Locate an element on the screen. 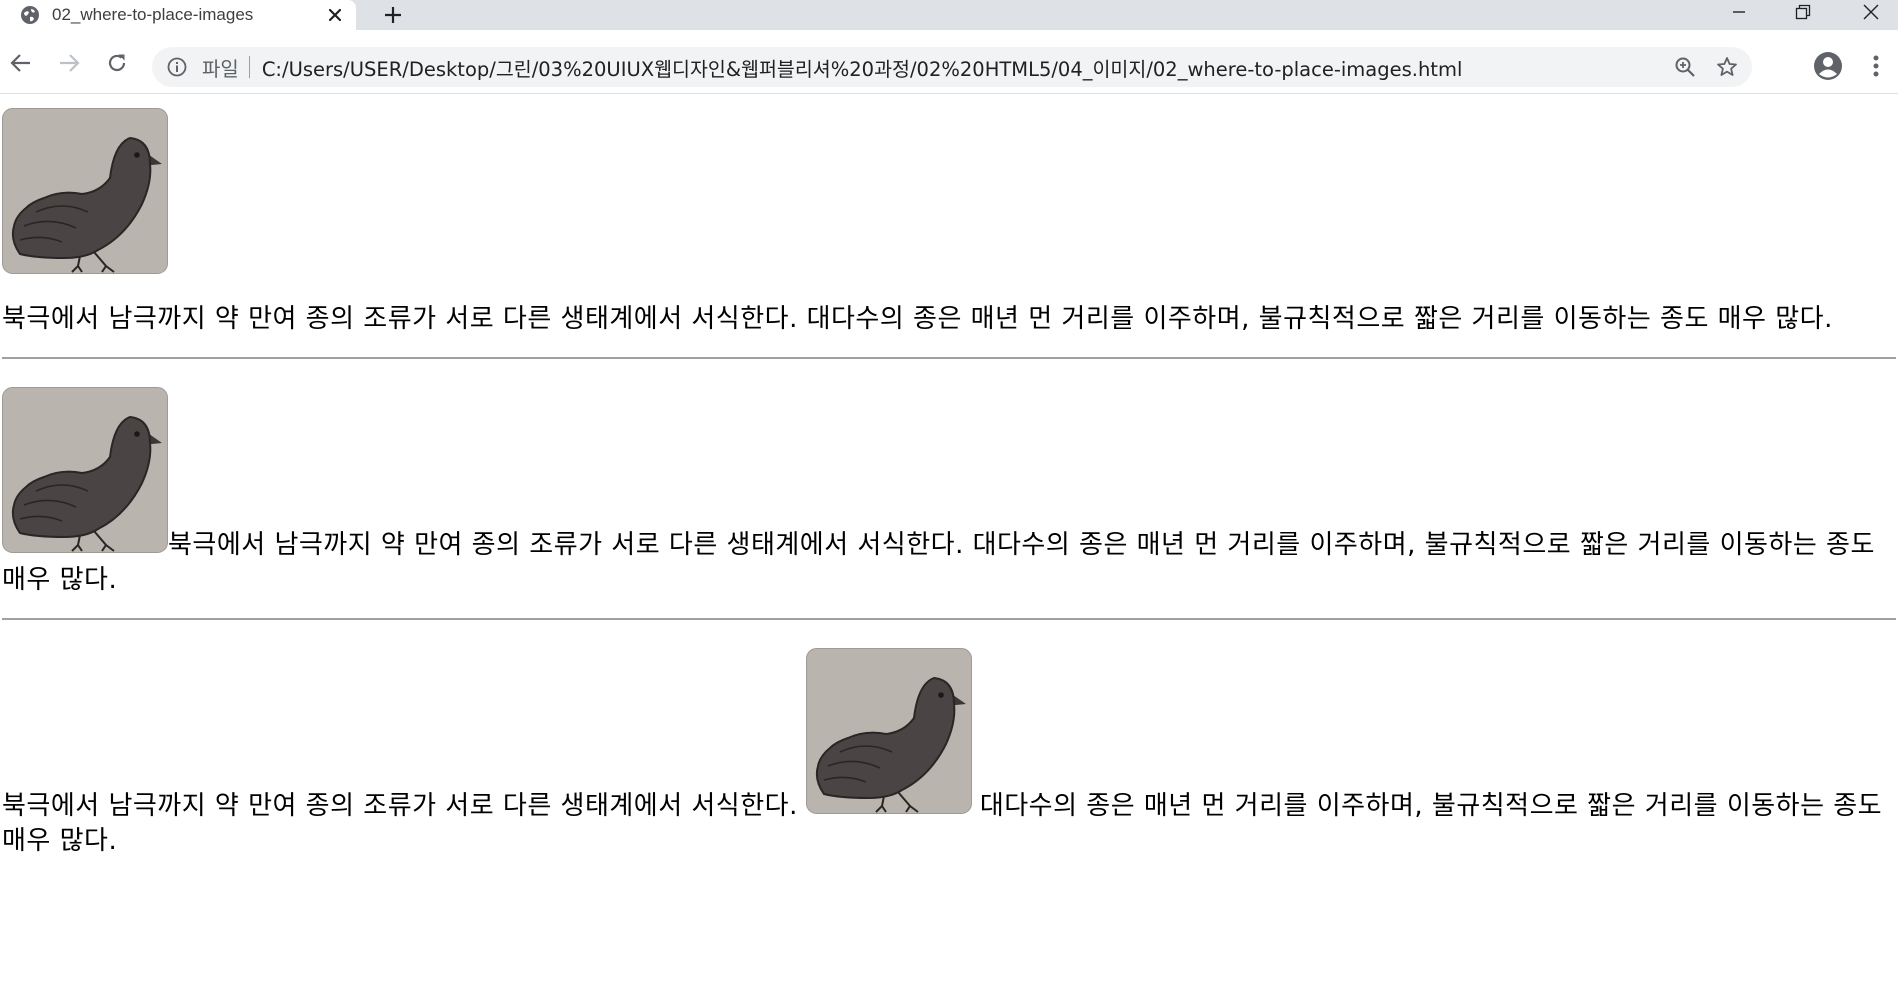 The width and height of the screenshot is (1898, 998). plus-icon is located at coordinates (393, 15).